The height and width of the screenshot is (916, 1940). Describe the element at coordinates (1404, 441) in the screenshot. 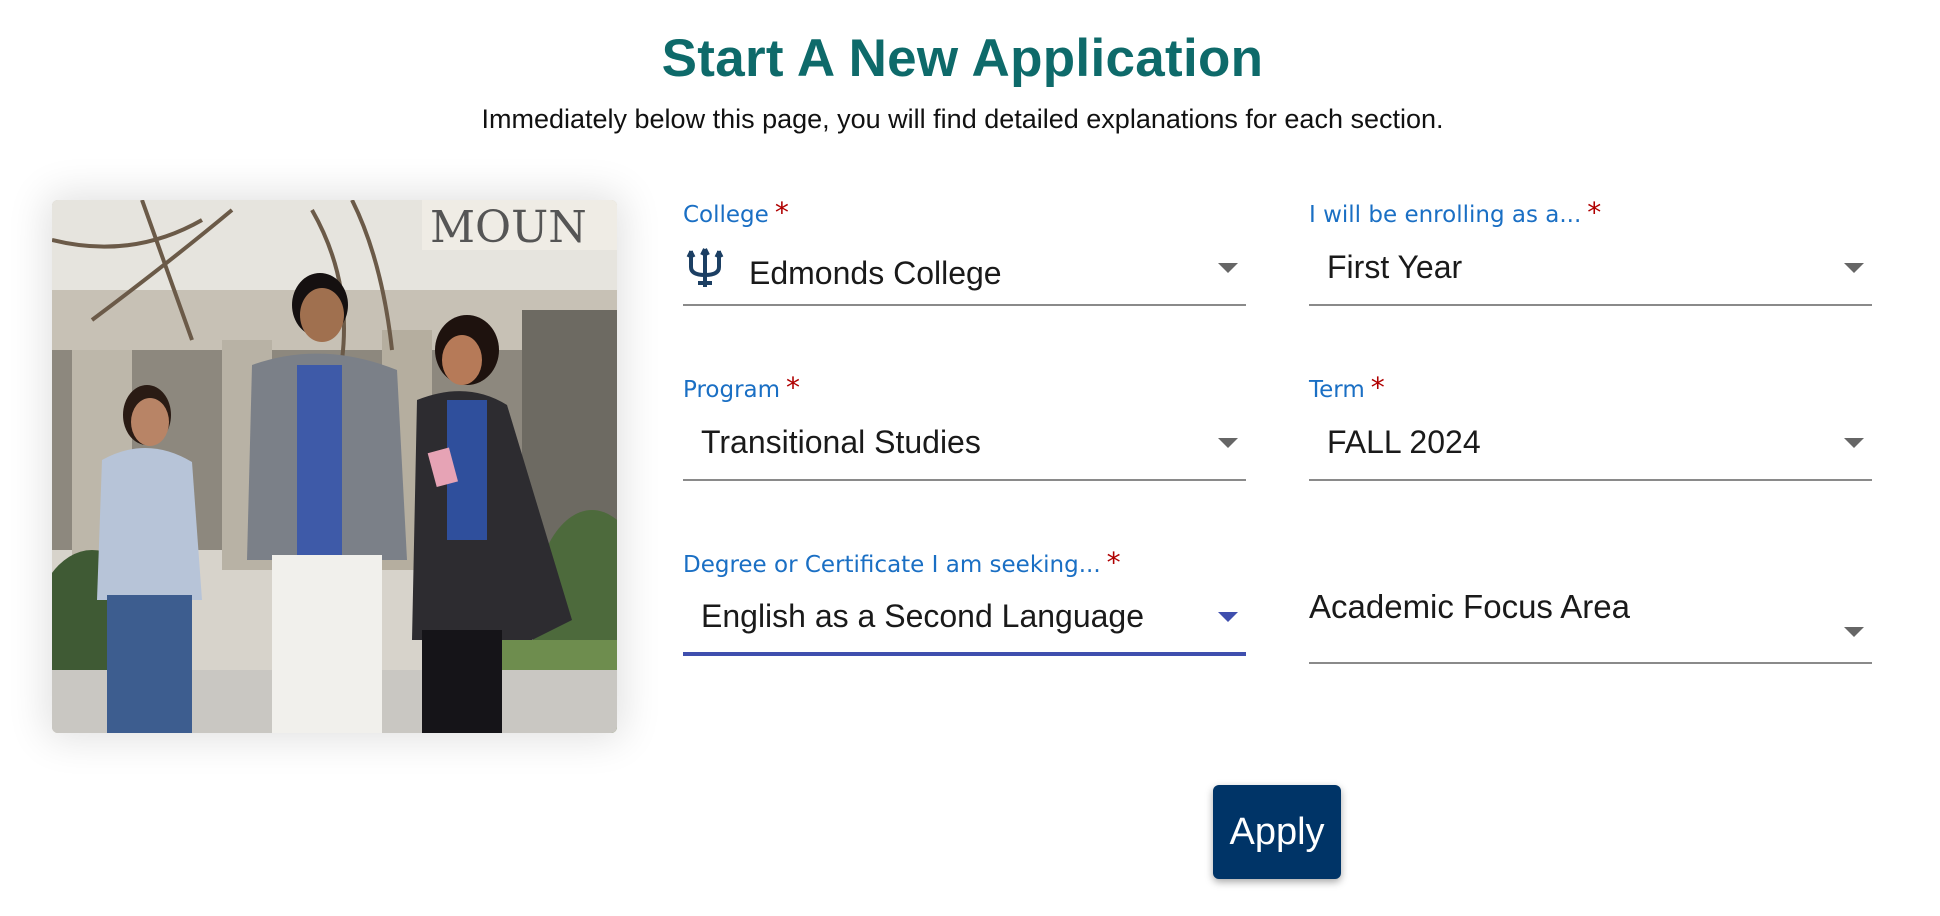

I see `term-value: FALL 2024` at that location.